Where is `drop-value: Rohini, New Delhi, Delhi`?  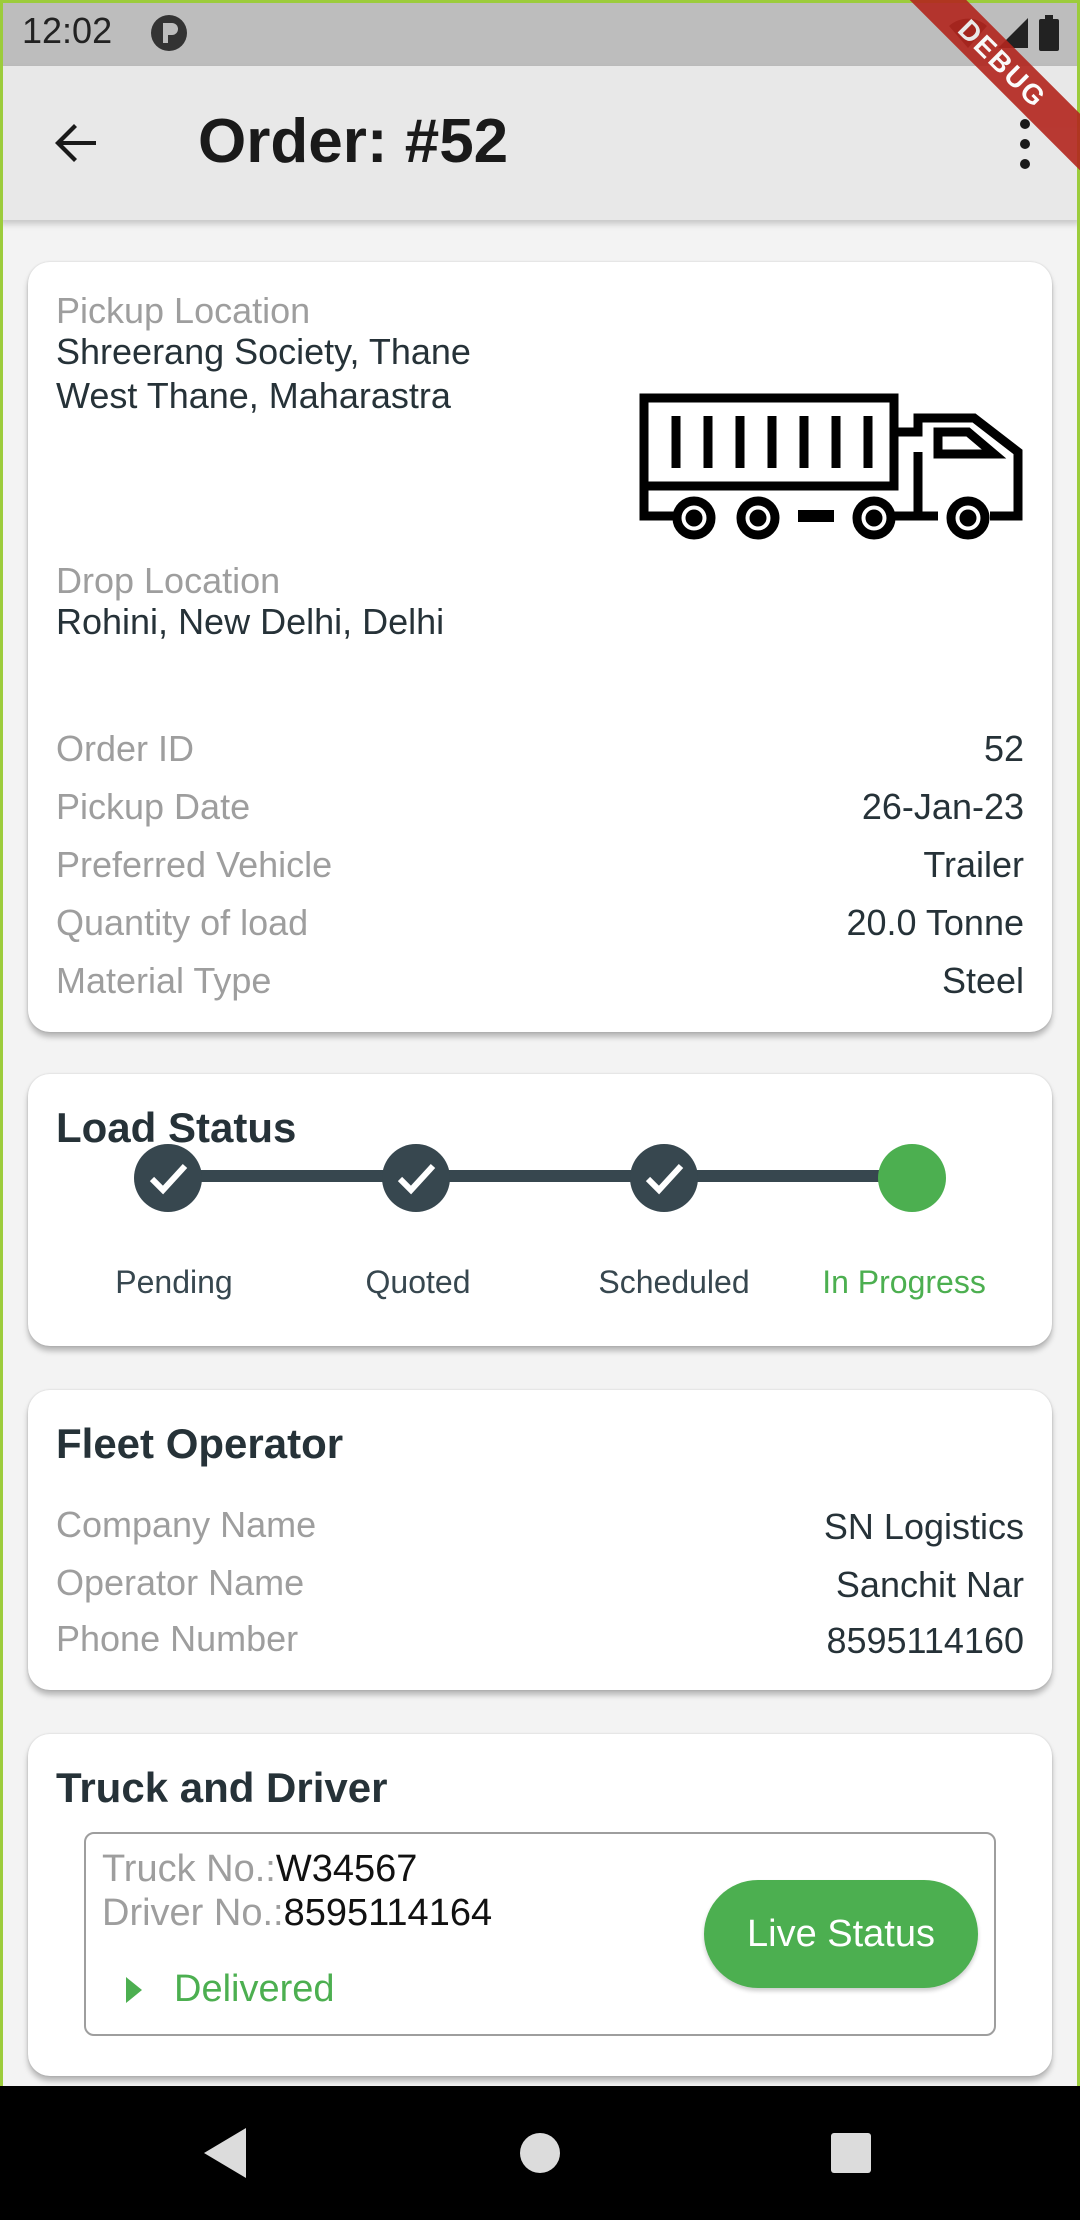
drop-value: Rohini, New Delhi, Delhi is located at coordinates (250, 621).